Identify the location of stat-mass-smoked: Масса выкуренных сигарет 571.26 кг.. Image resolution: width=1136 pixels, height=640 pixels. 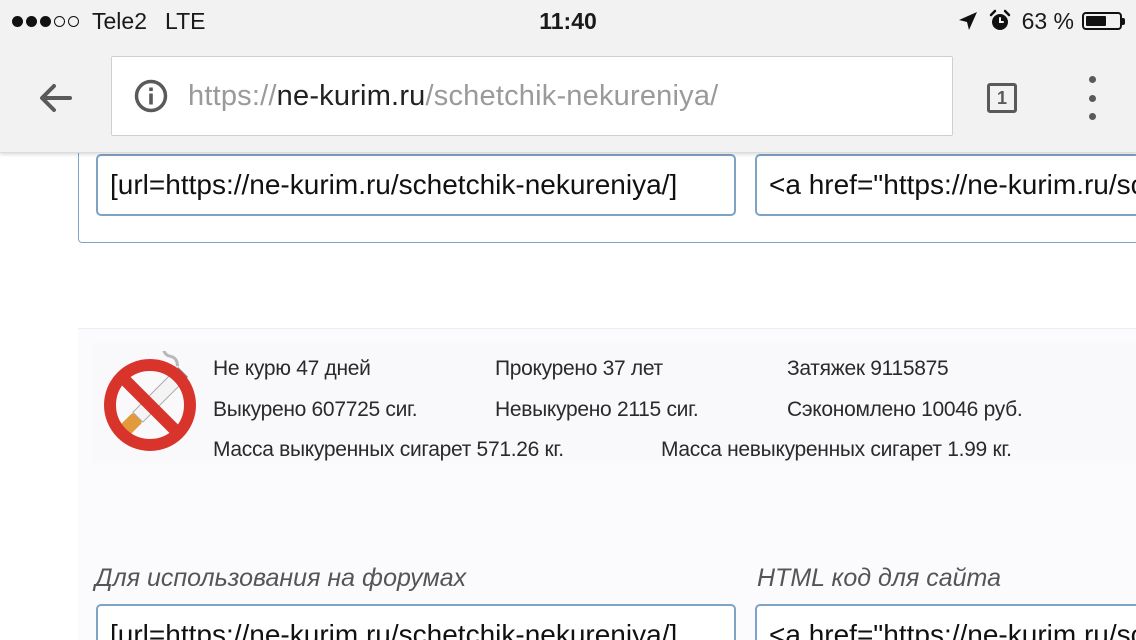
(388, 449).